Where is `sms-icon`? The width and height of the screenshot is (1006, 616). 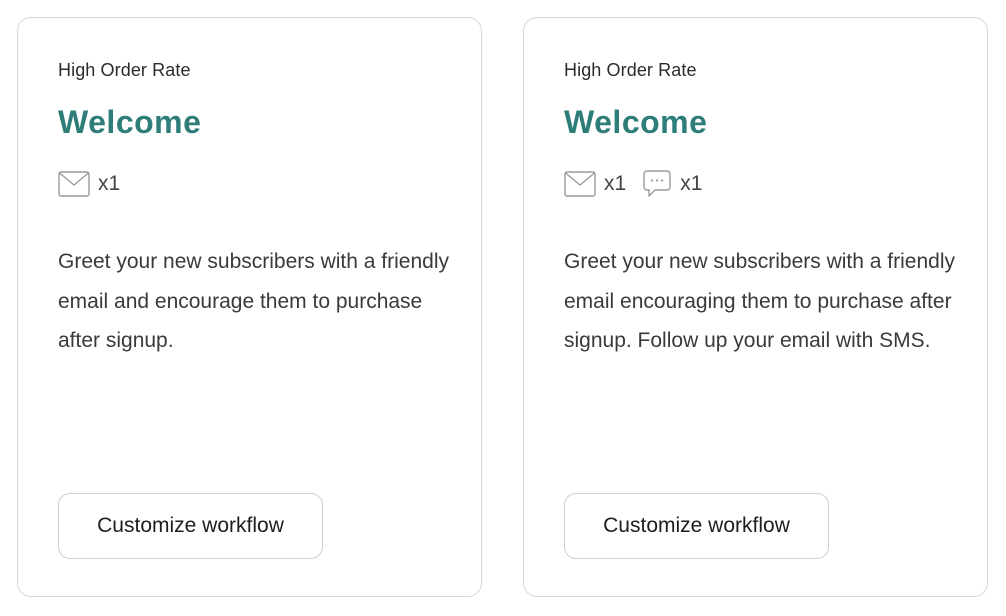
sms-icon is located at coordinates (657, 184).